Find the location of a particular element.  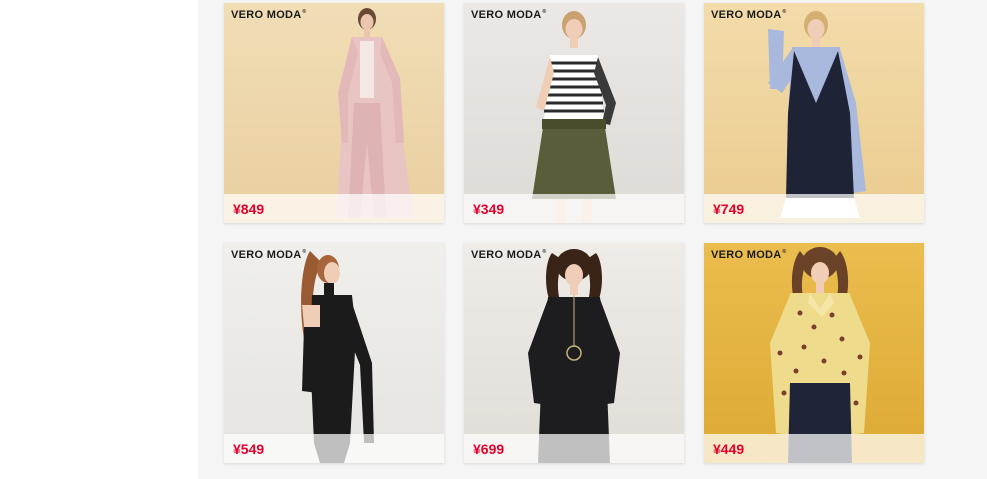

product-card: VERO MODA® ¥849 is located at coordinates (334, 113).